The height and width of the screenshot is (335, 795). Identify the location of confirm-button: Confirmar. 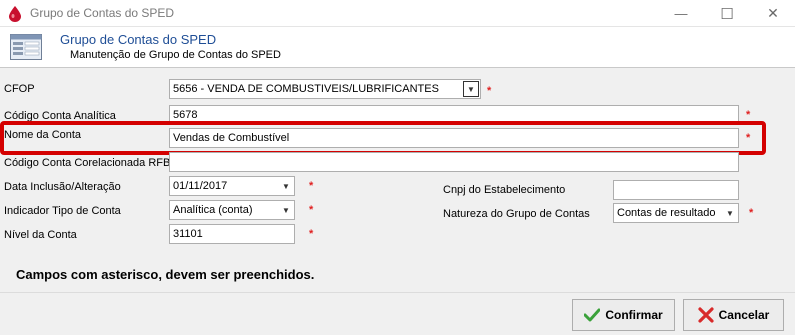
(623, 315).